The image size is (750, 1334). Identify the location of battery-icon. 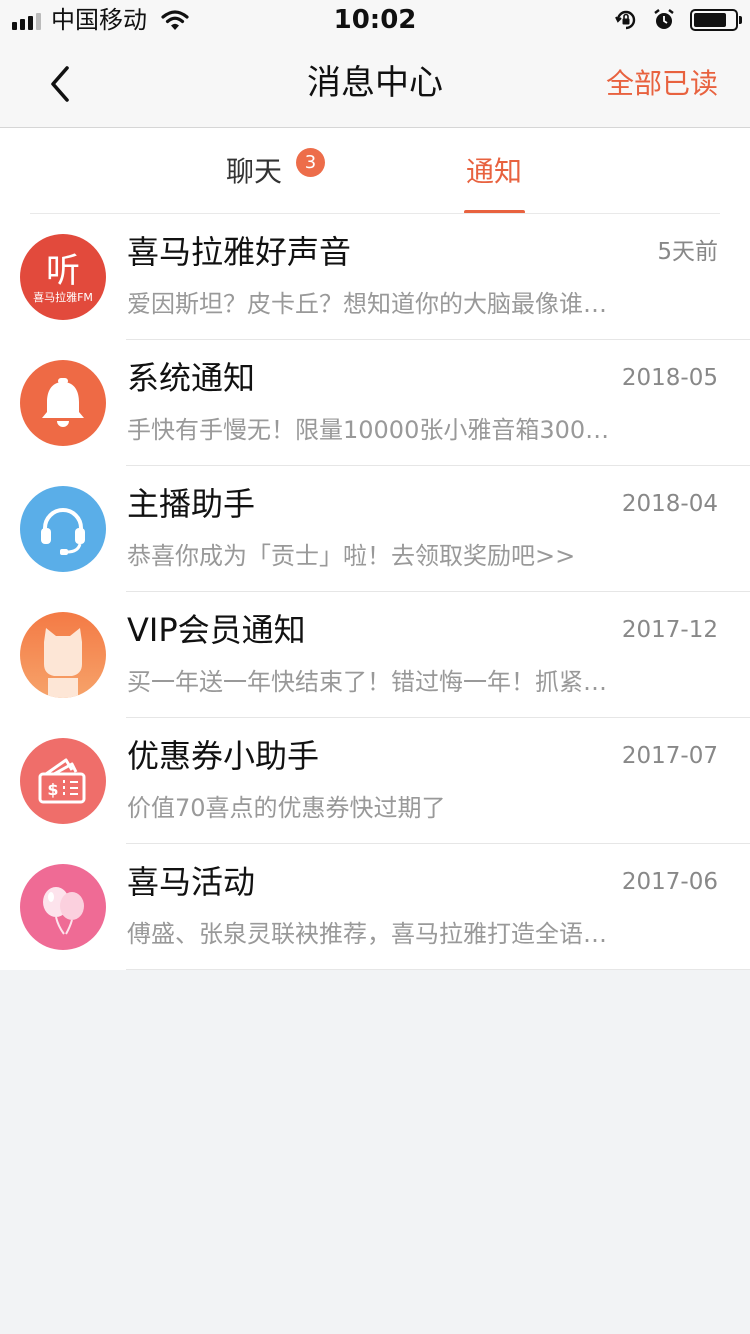
(716, 20).